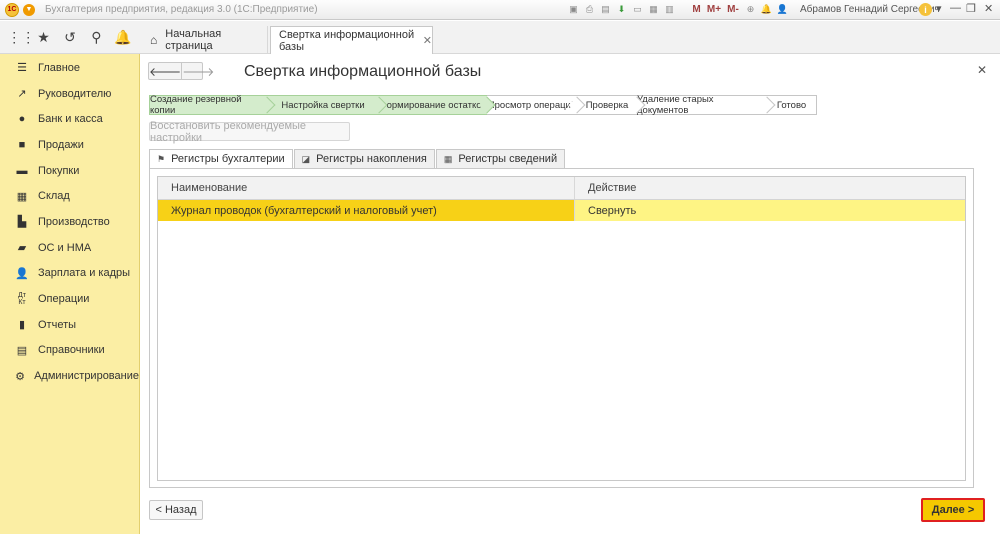 The width and height of the screenshot is (1000, 534). What do you see at coordinates (86, 376) in the screenshot?
I see `sidebar-item-label: Администрирование` at bounding box center [86, 376].